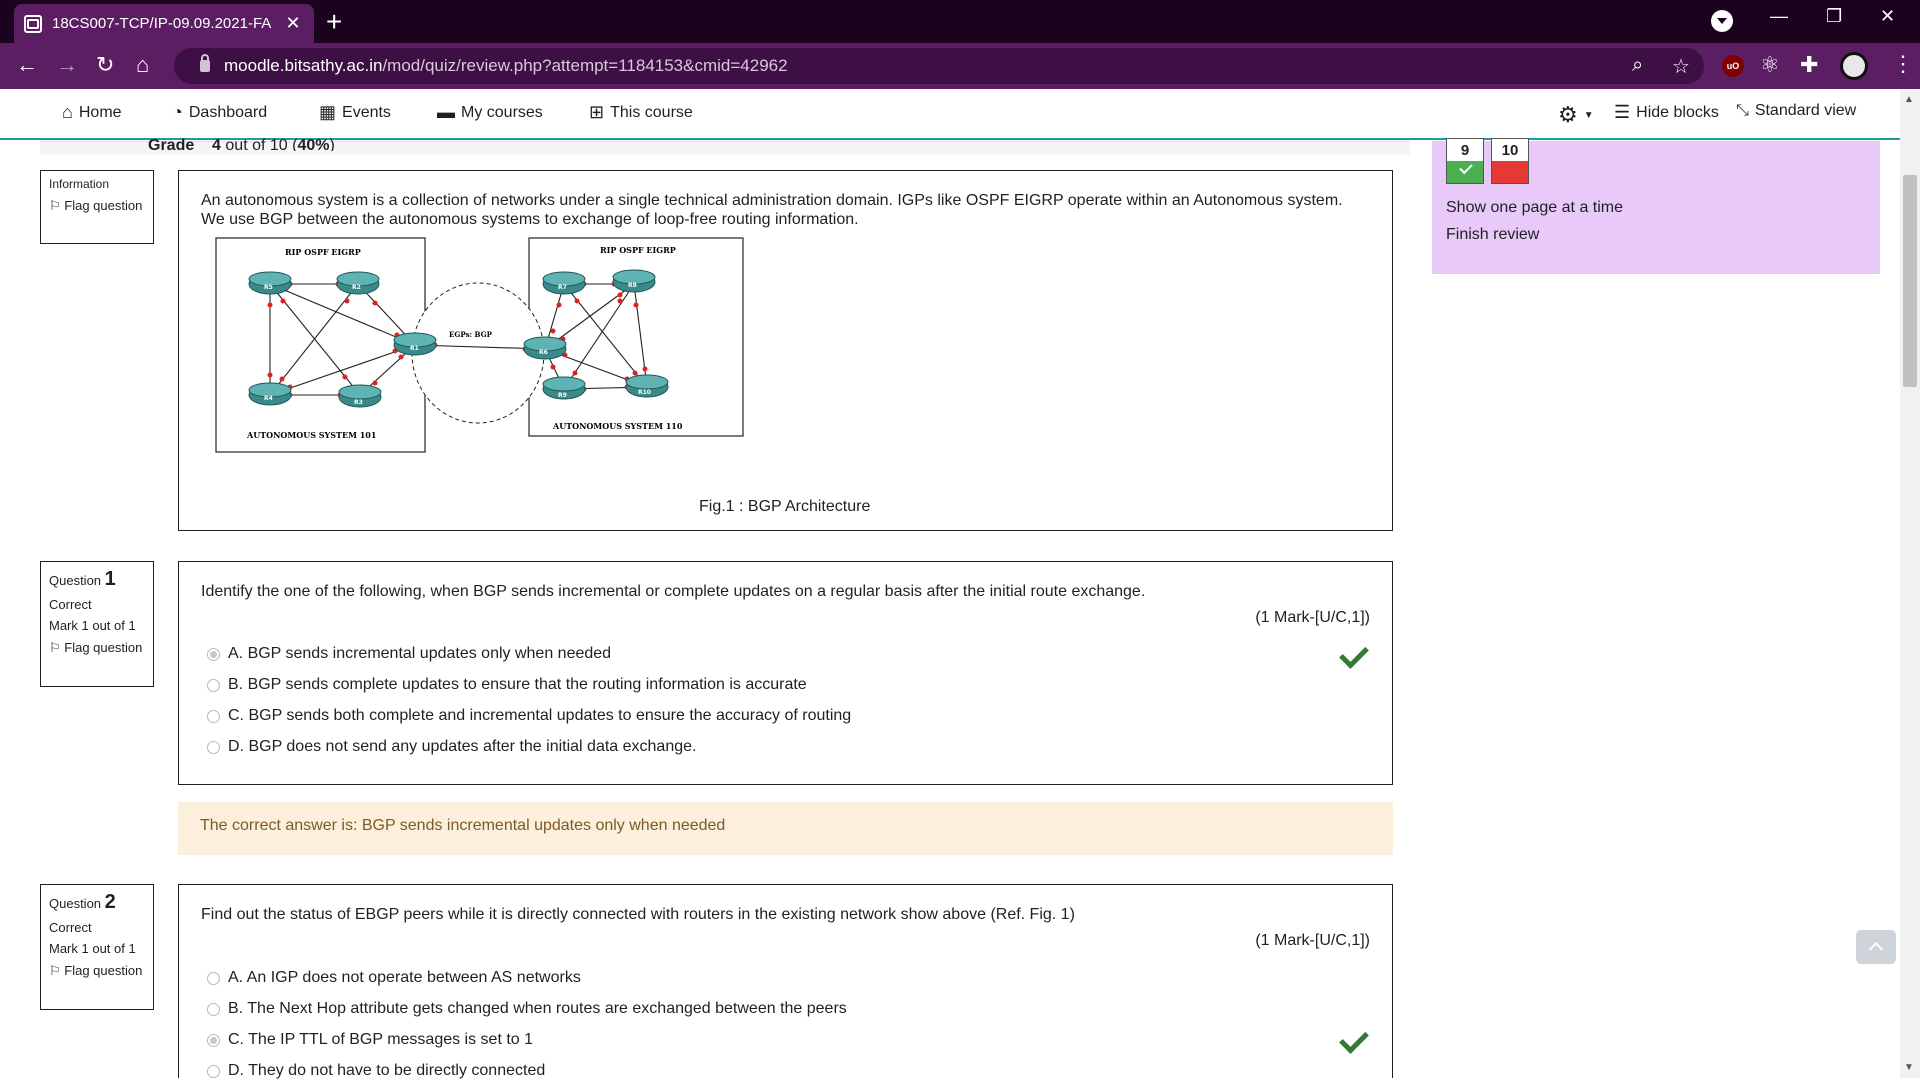 The height and width of the screenshot is (1080, 1920). I want to click on router-r1: R1, so click(415, 344).